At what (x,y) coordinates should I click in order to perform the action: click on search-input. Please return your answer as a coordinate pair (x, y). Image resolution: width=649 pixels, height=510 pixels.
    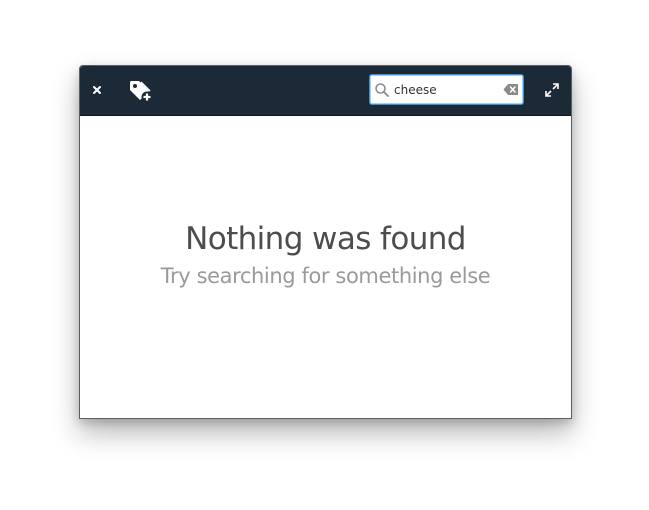
    Looking at the image, I should click on (446, 89).